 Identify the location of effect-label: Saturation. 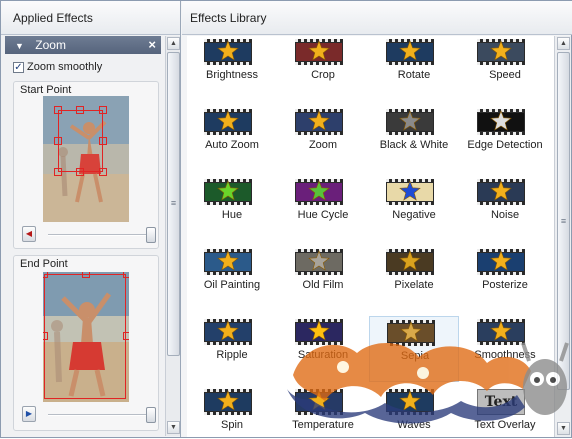
(323, 355).